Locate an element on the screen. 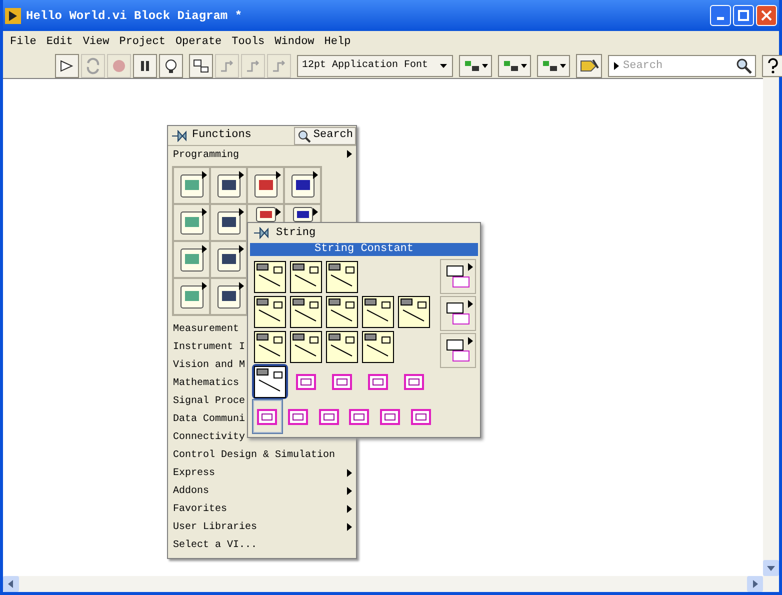  close-icon is located at coordinates (766, 15).